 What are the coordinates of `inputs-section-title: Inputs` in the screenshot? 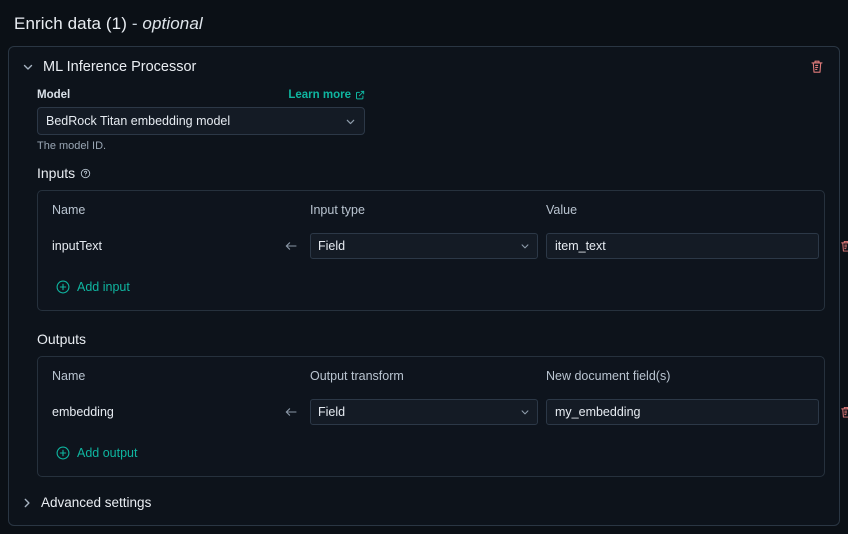 It's located at (431, 173).